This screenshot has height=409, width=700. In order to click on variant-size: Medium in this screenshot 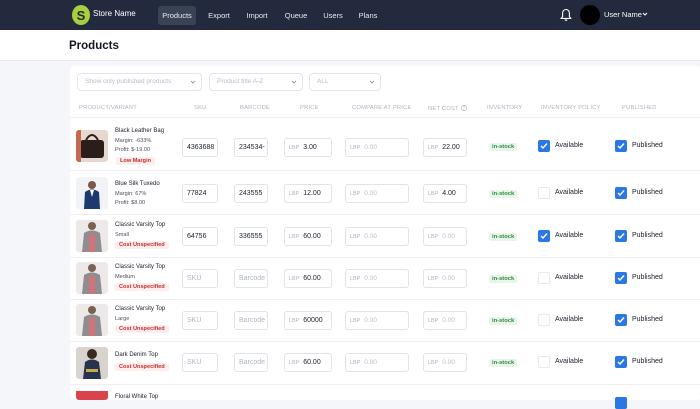, I will do `click(125, 277)`.